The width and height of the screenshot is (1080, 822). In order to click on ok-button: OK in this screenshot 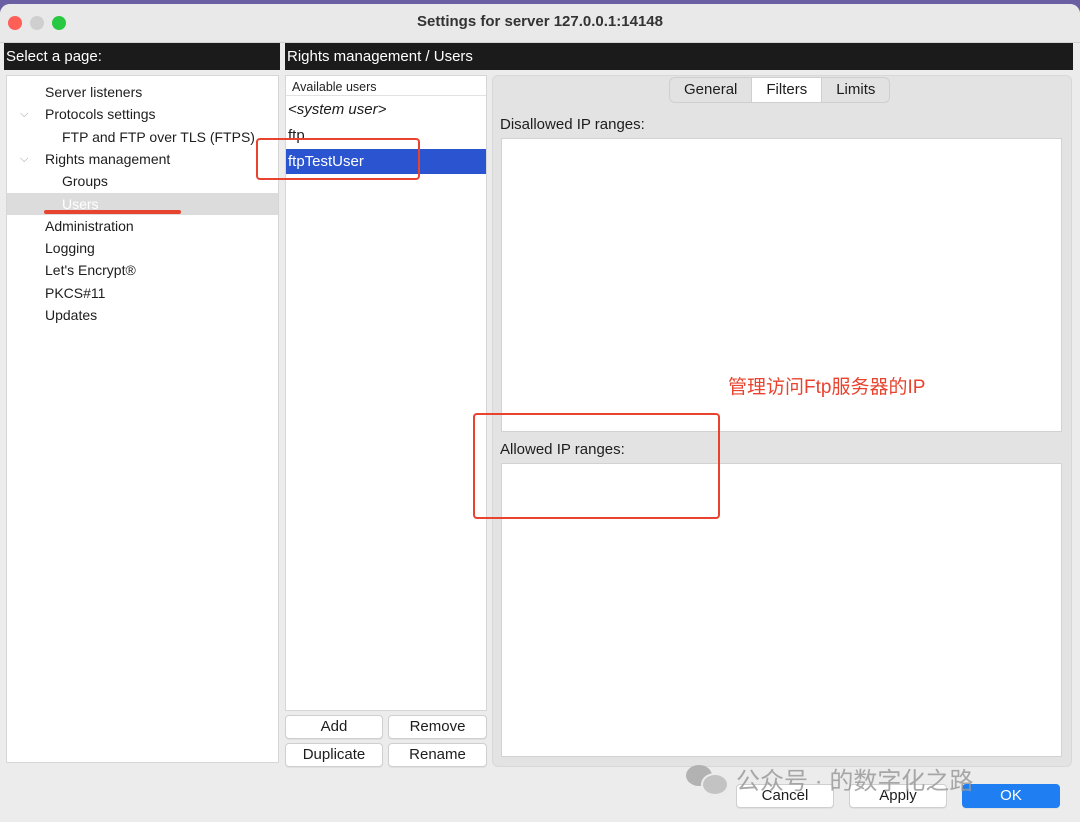, I will do `click(1011, 796)`.